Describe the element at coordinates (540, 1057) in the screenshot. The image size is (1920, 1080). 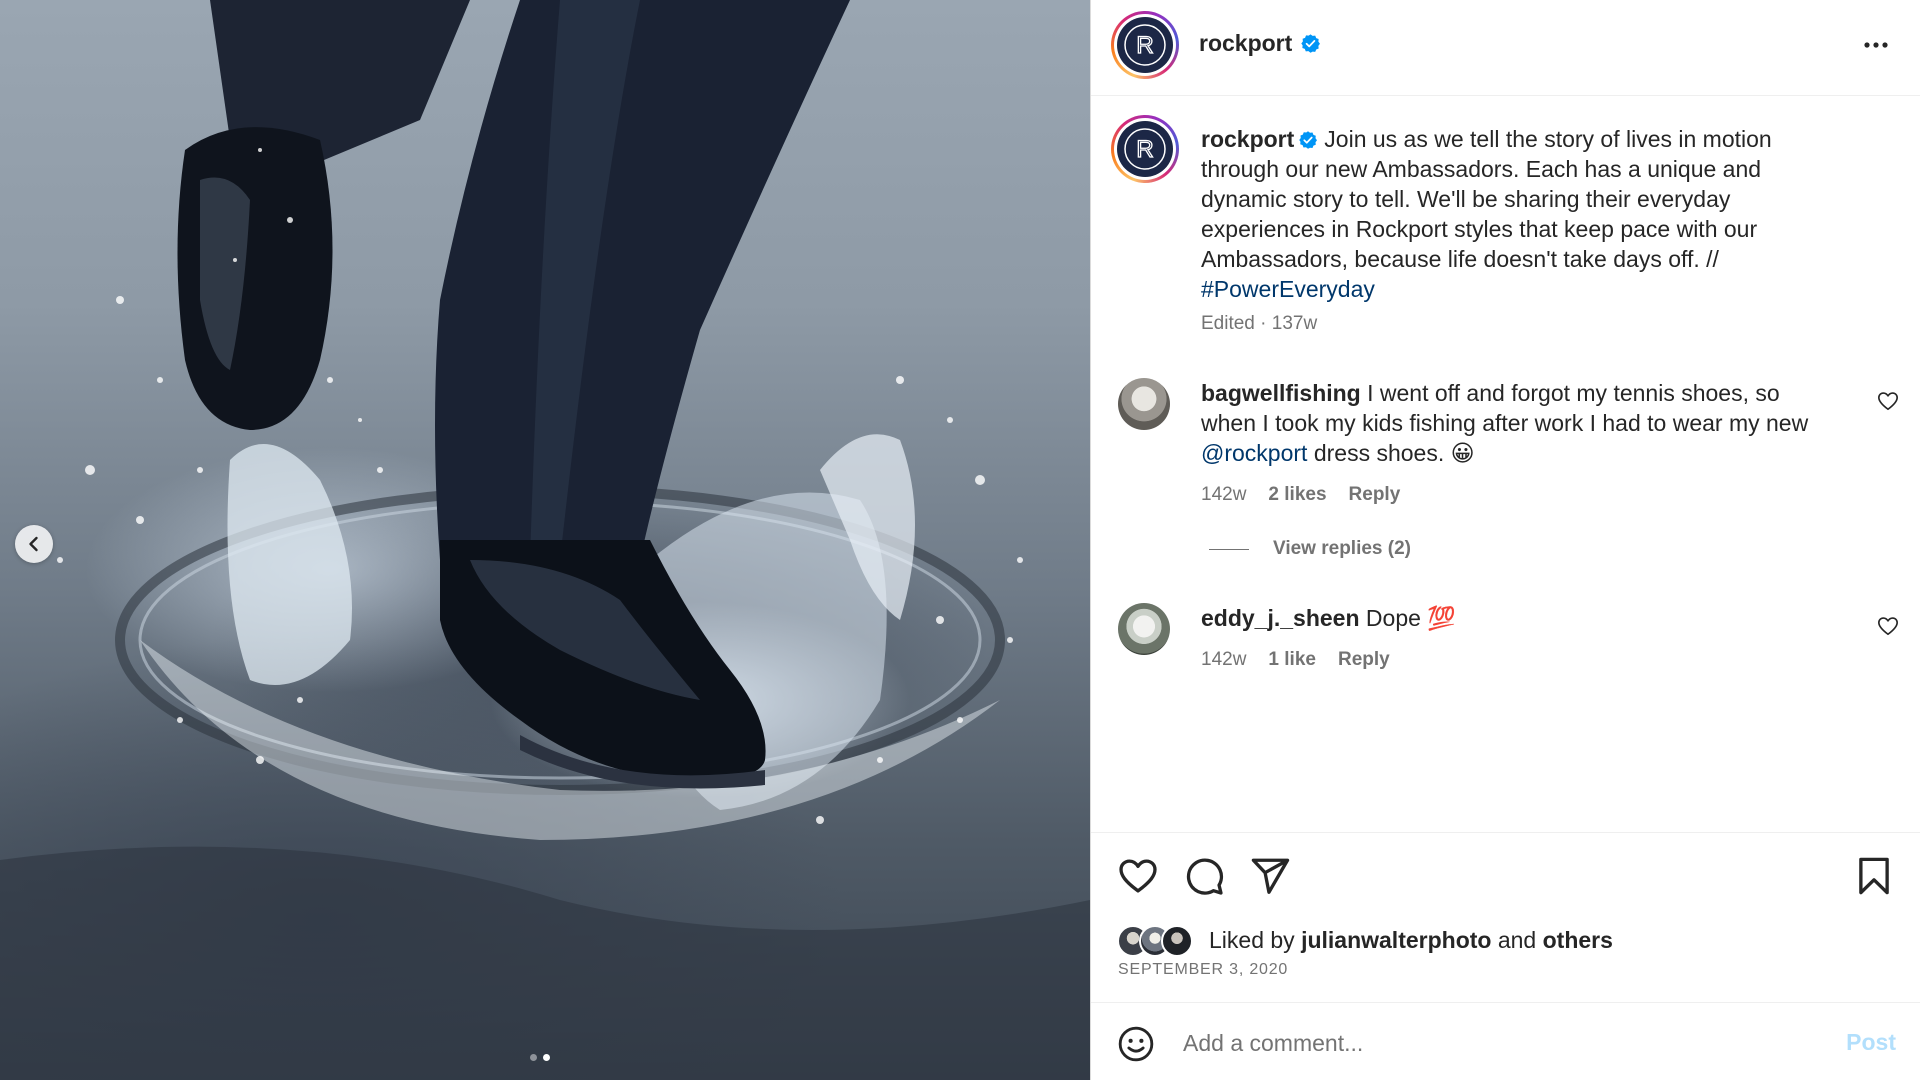
I see `carousel-indicator` at that location.